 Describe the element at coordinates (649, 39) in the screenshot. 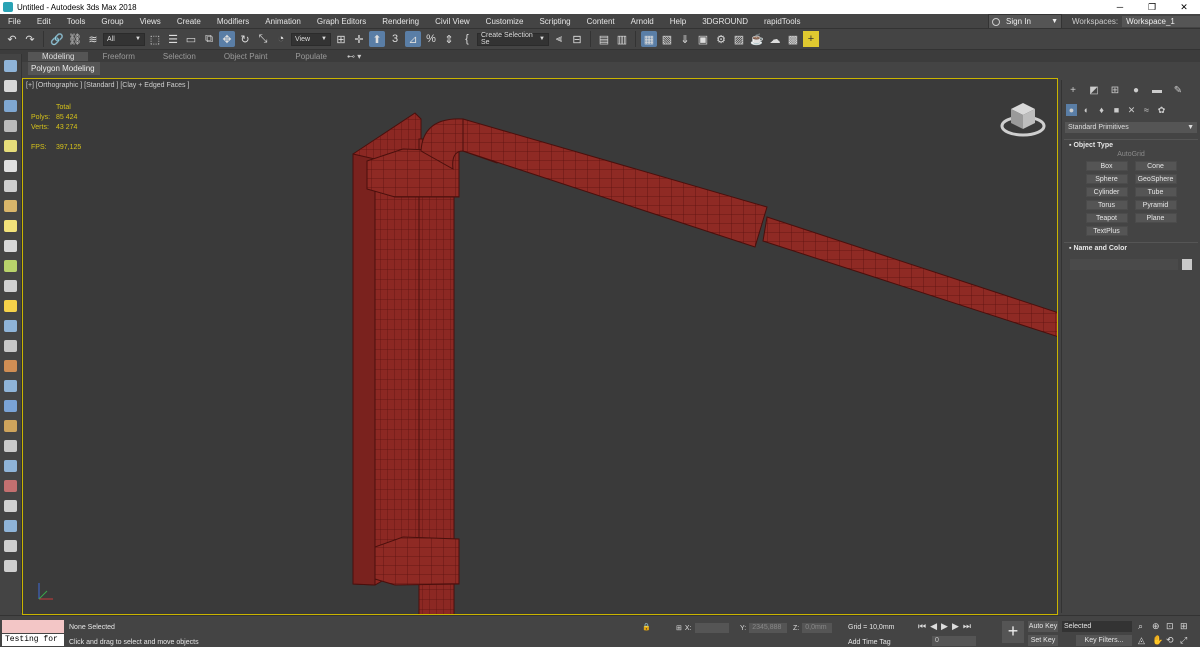

I see `ribbon-toggle-icon: ▦` at that location.